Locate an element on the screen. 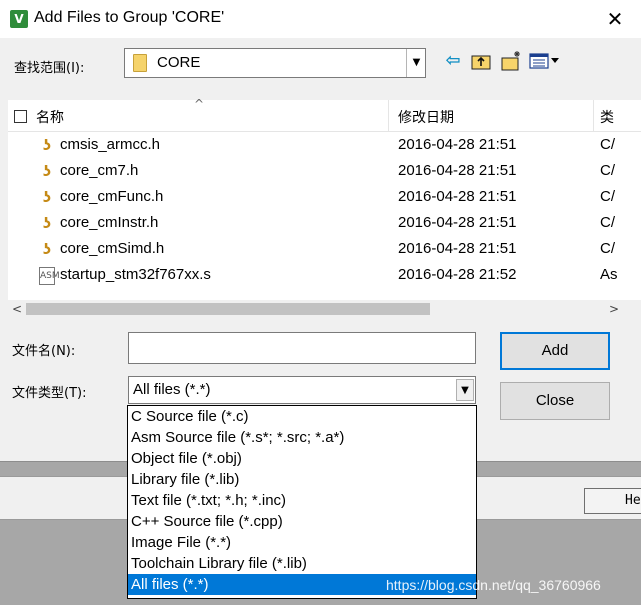 This screenshot has width=641, height=605. column-header-type: 类 is located at coordinates (607, 117).